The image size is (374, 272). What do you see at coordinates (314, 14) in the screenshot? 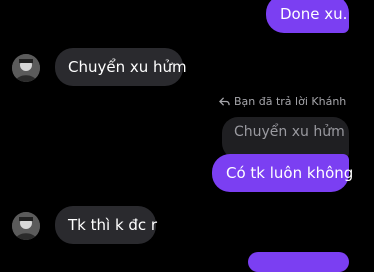
I see `message-text: Done xu.` at bounding box center [314, 14].